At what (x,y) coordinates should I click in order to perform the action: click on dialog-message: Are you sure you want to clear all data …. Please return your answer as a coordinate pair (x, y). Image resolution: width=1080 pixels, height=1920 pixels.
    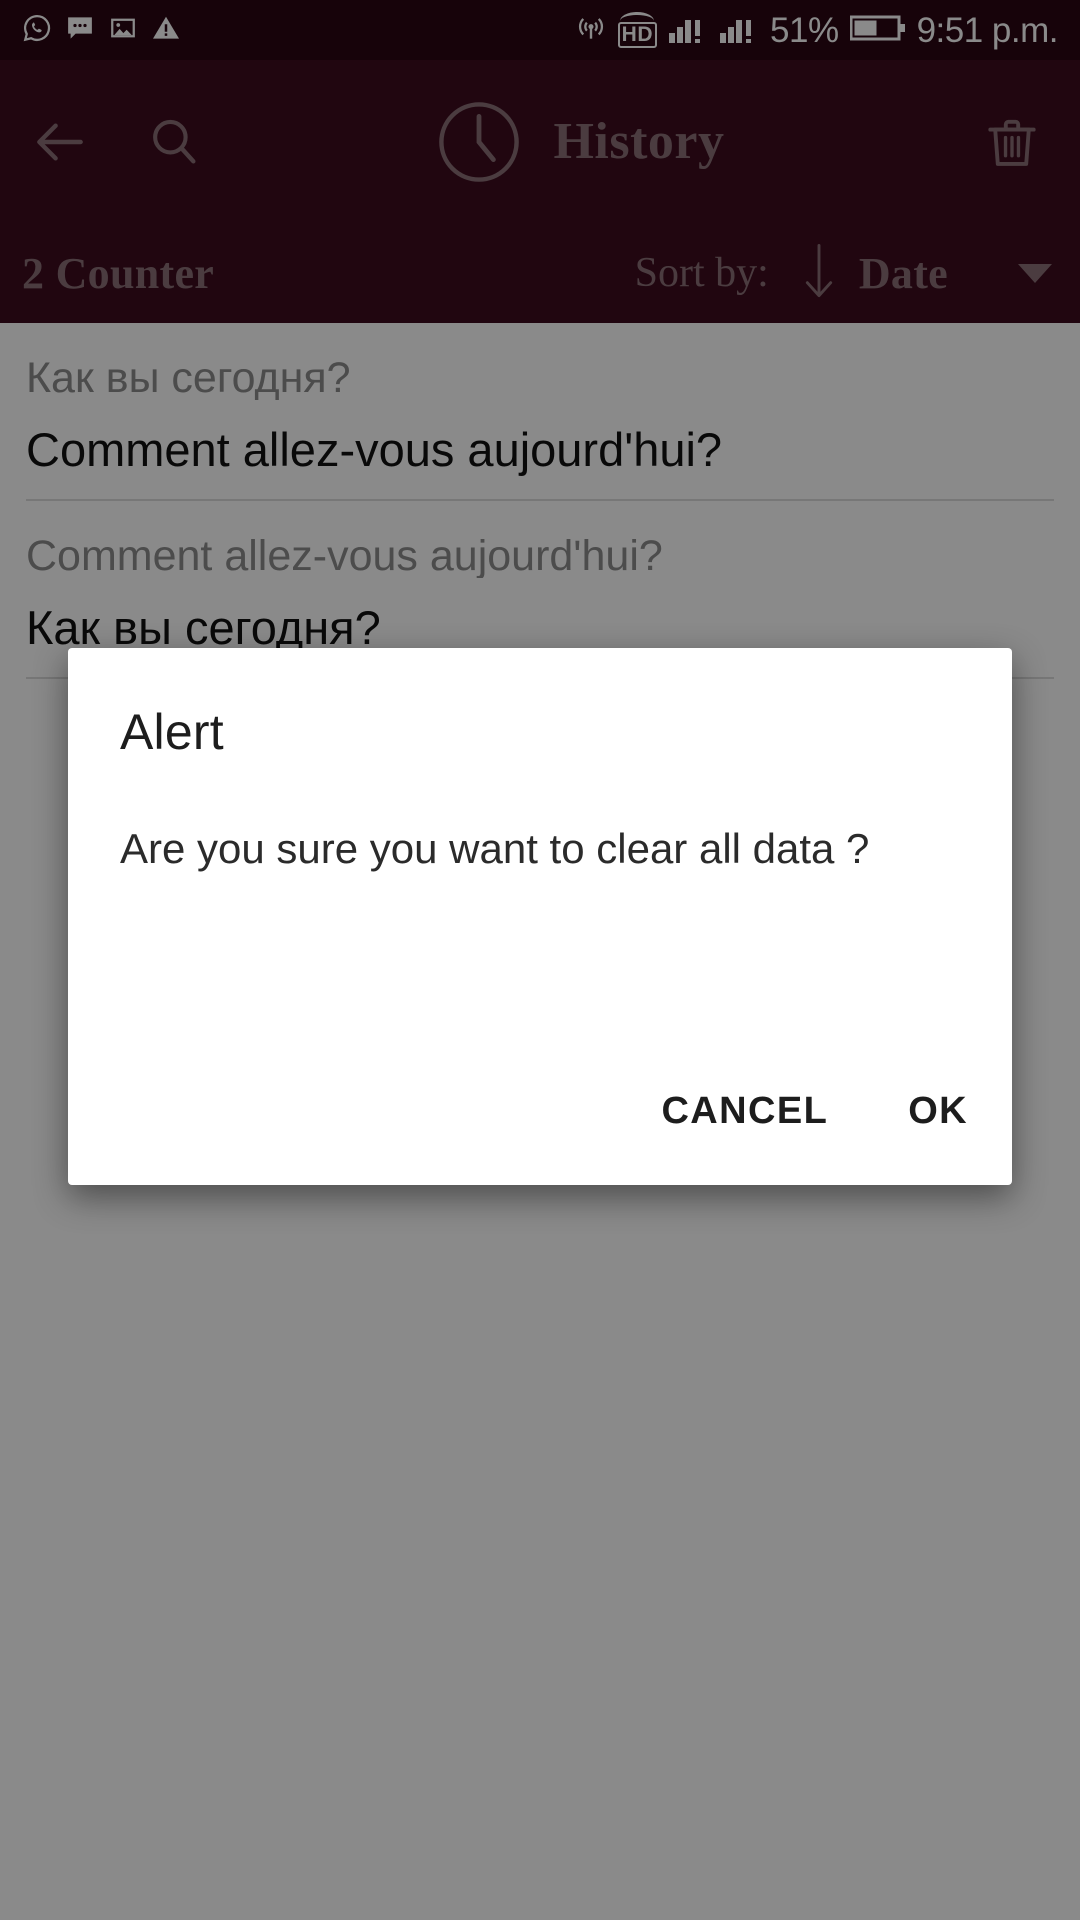
    Looking at the image, I should click on (495, 848).